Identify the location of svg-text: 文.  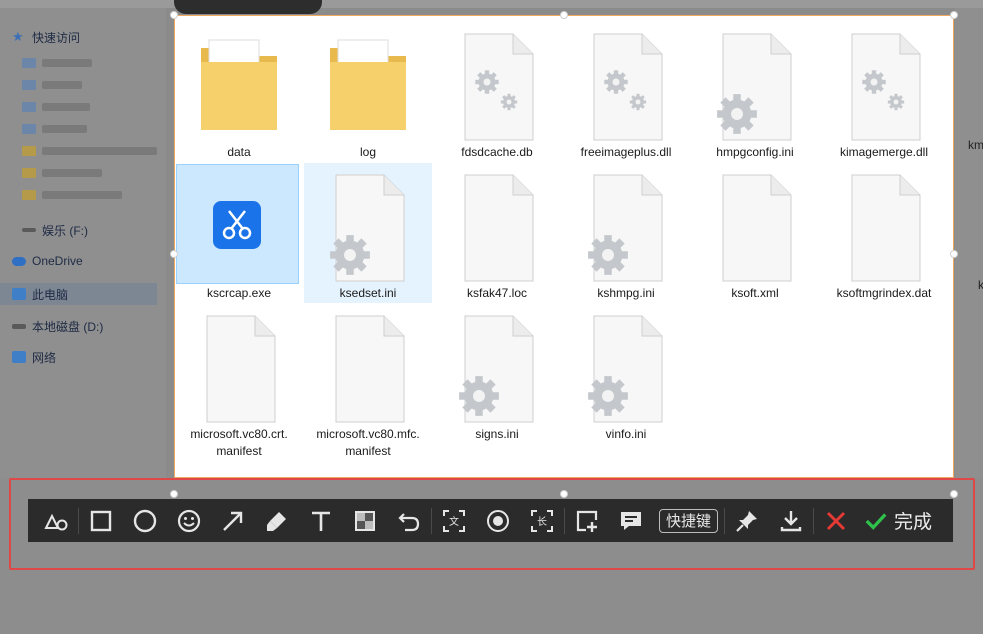
(454, 521).